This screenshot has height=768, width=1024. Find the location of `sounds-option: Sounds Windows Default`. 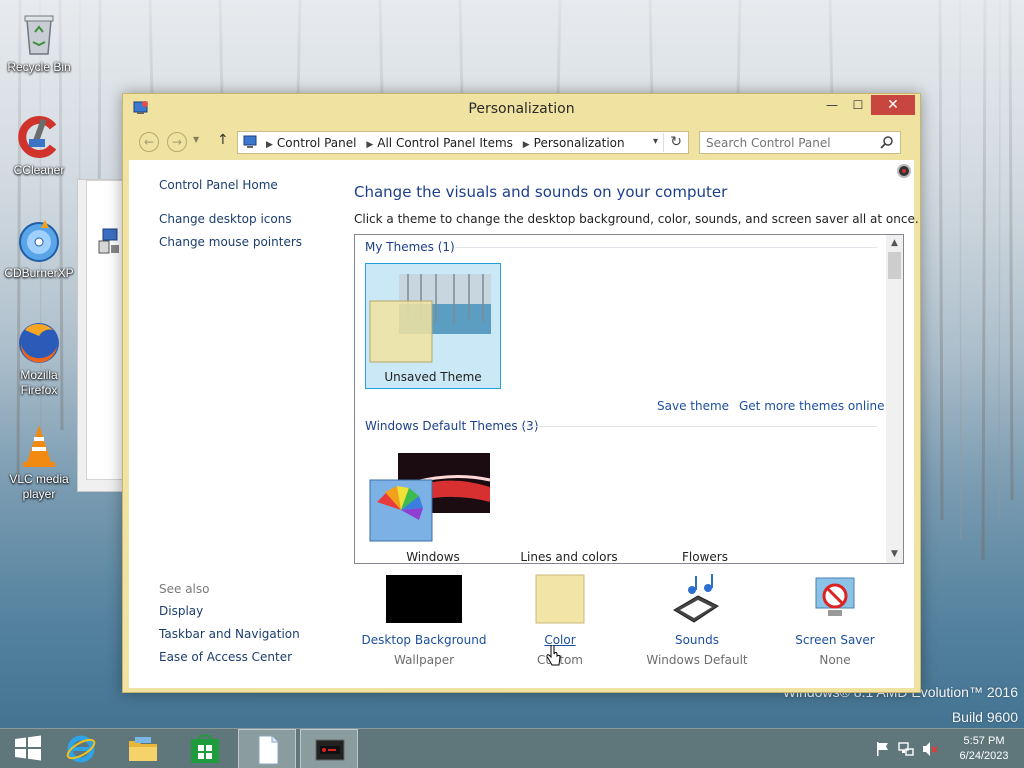

sounds-option: Sounds Windows Default is located at coordinates (697, 620).